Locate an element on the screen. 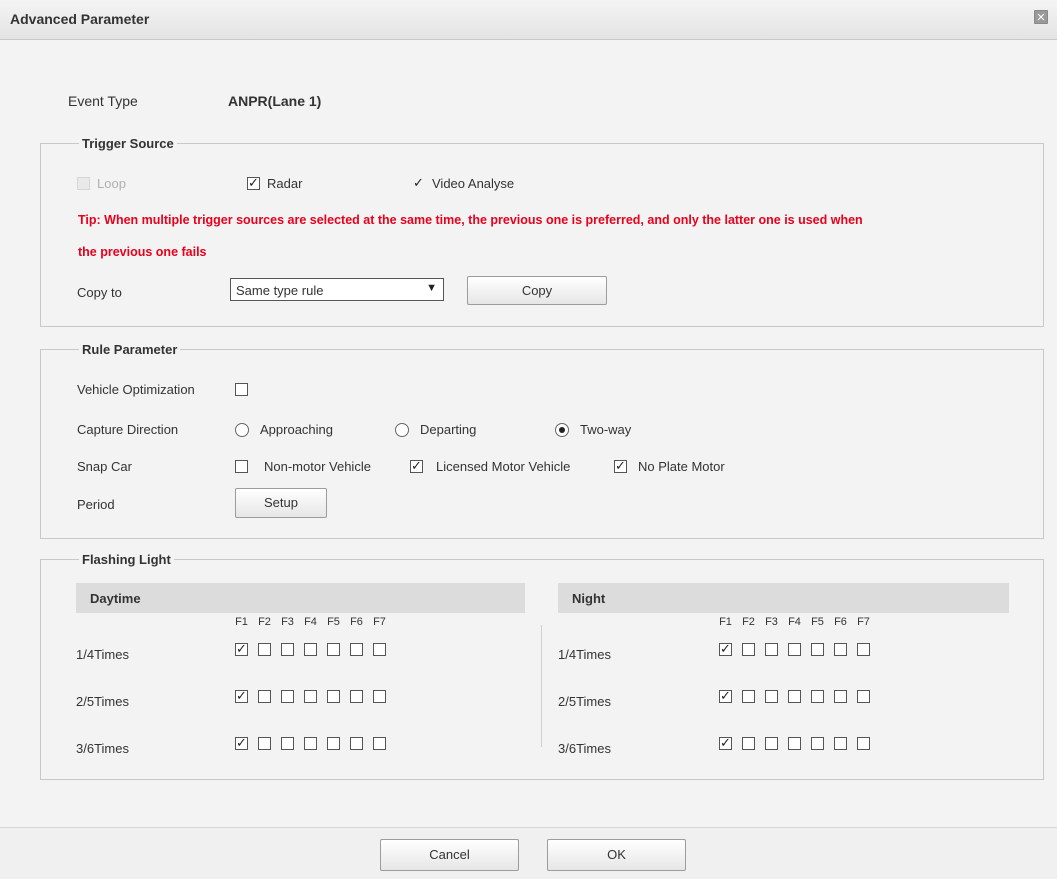 The height and width of the screenshot is (879, 1057). chevron-down-icon: ▼ is located at coordinates (431, 288).